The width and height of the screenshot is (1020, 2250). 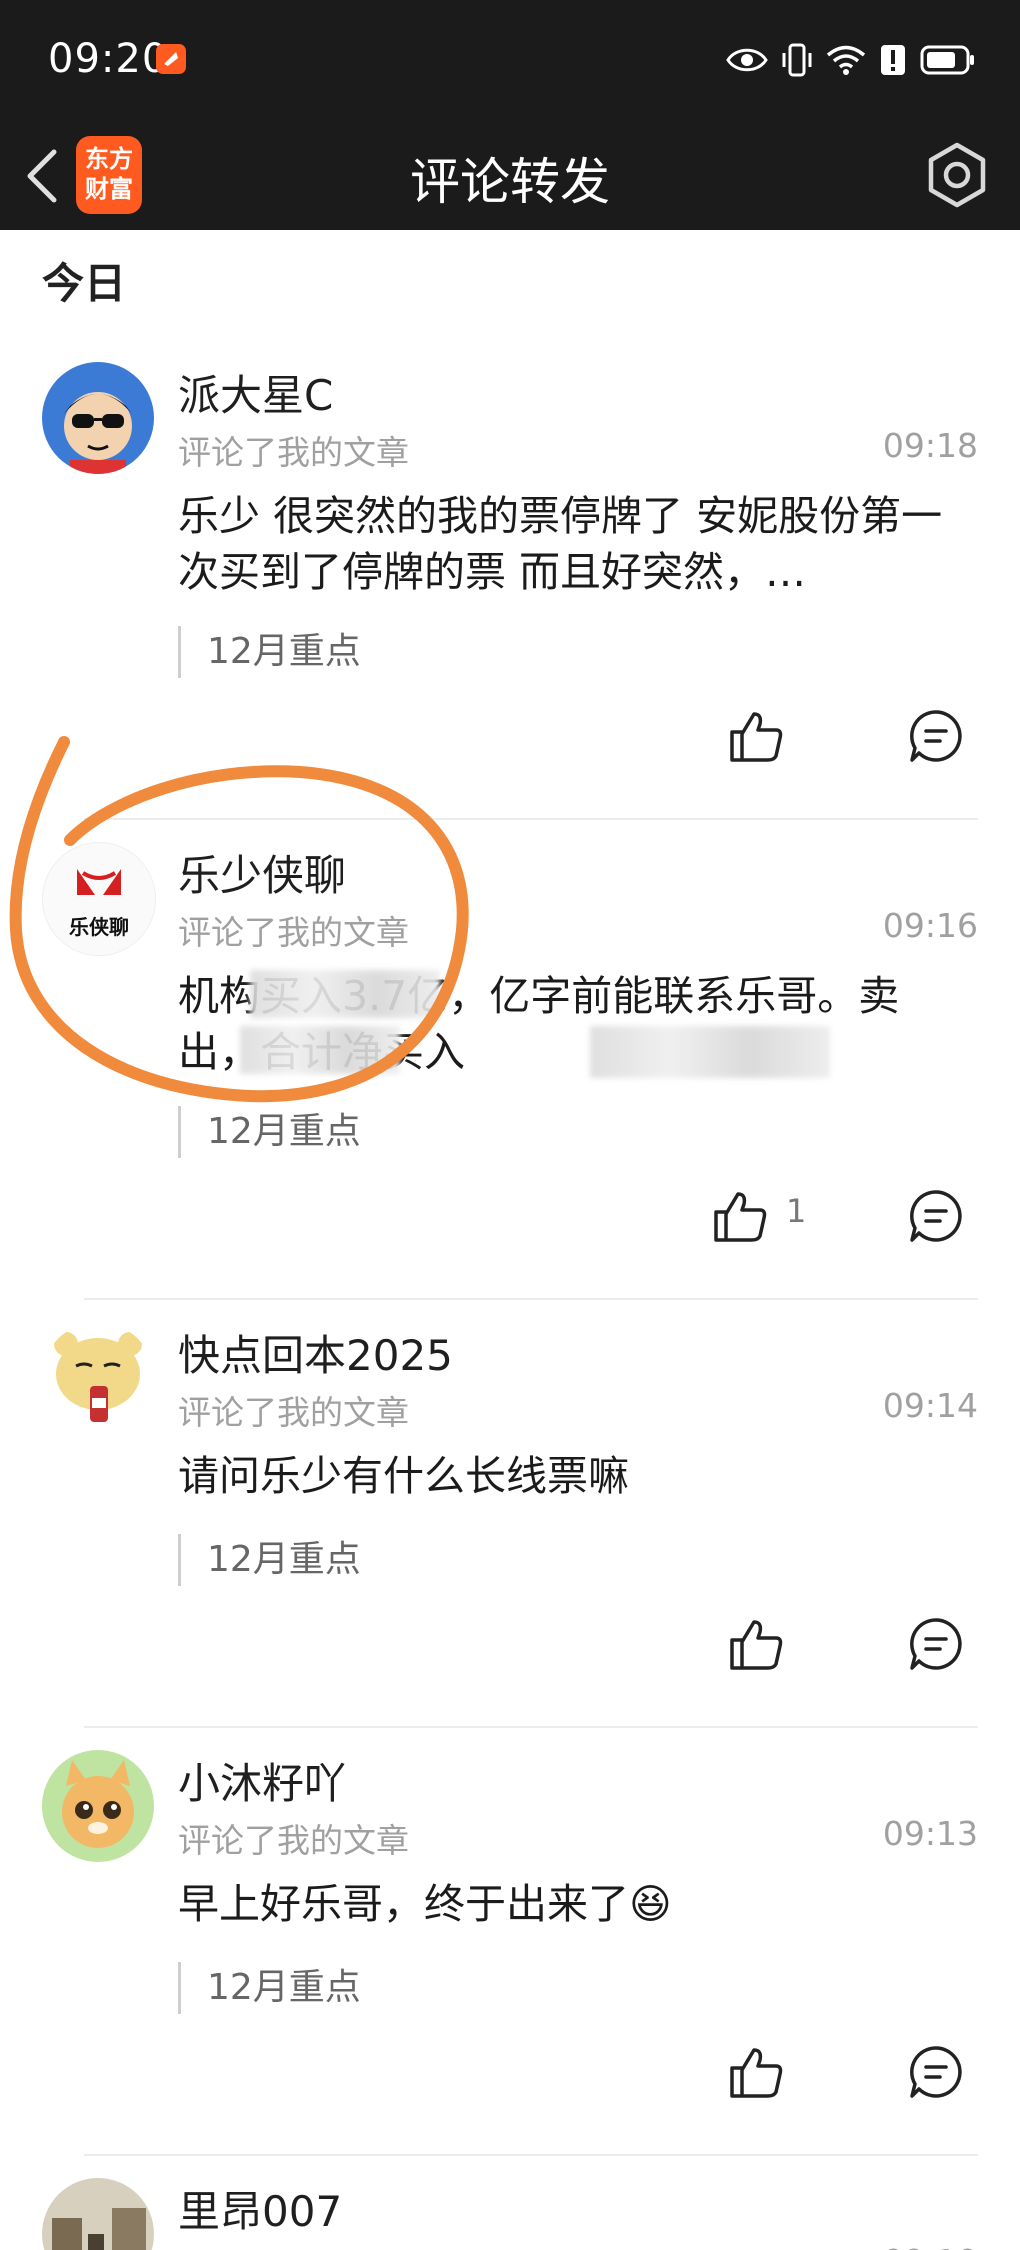 What do you see at coordinates (947, 60) in the screenshot?
I see `battery-icon` at bounding box center [947, 60].